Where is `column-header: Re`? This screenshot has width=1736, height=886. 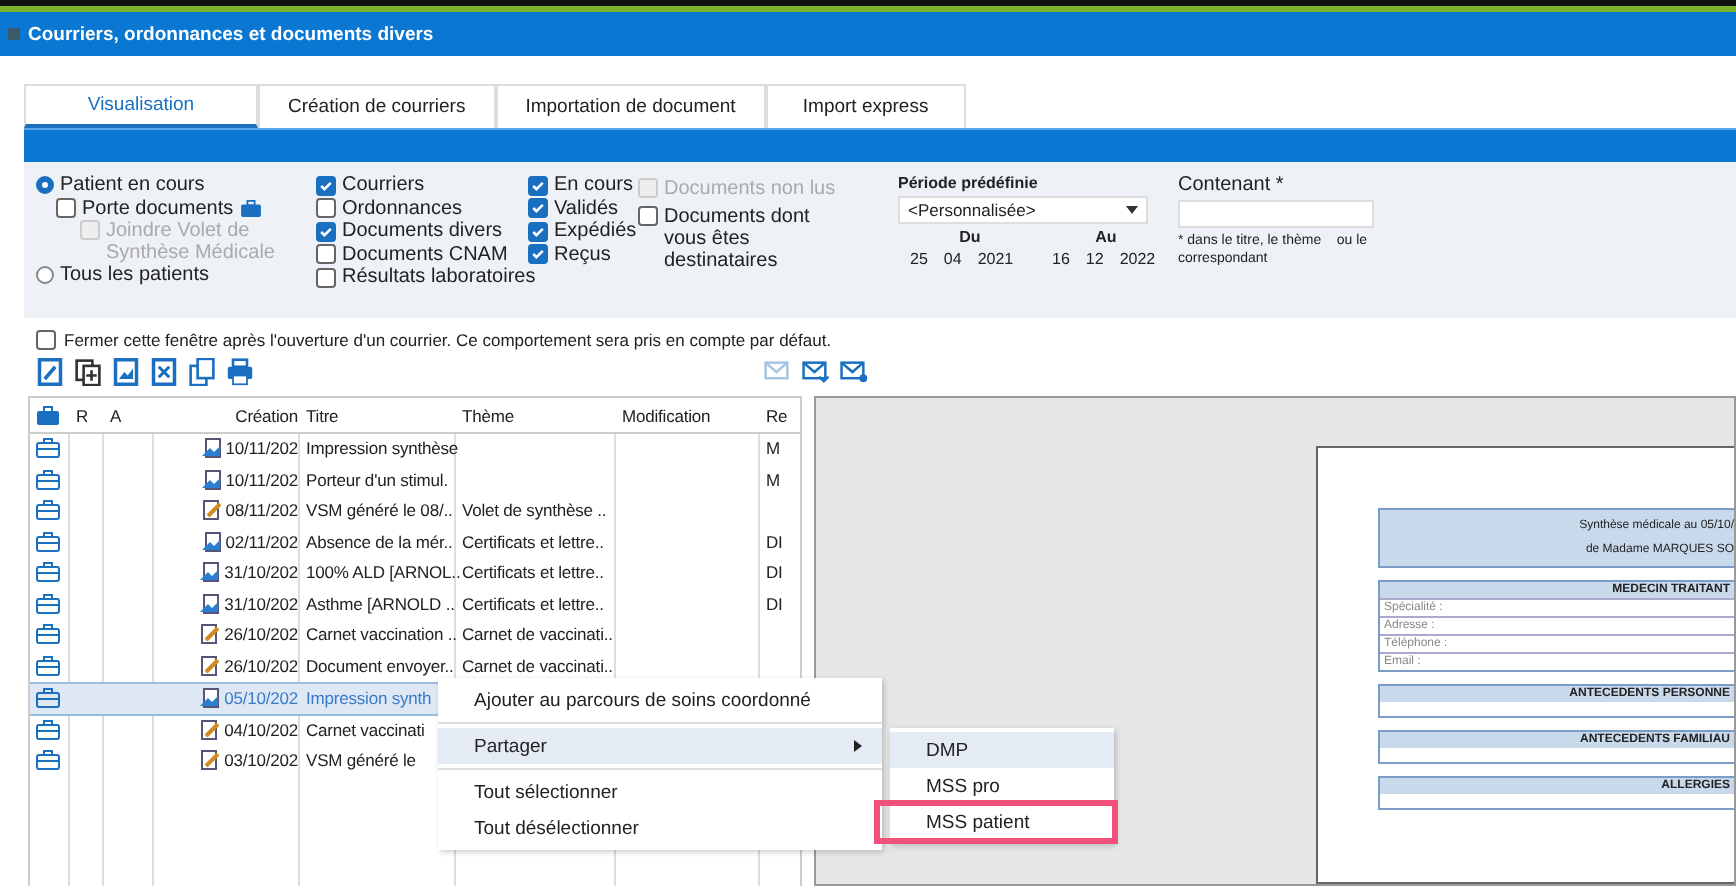
column-header: Re is located at coordinates (780, 415).